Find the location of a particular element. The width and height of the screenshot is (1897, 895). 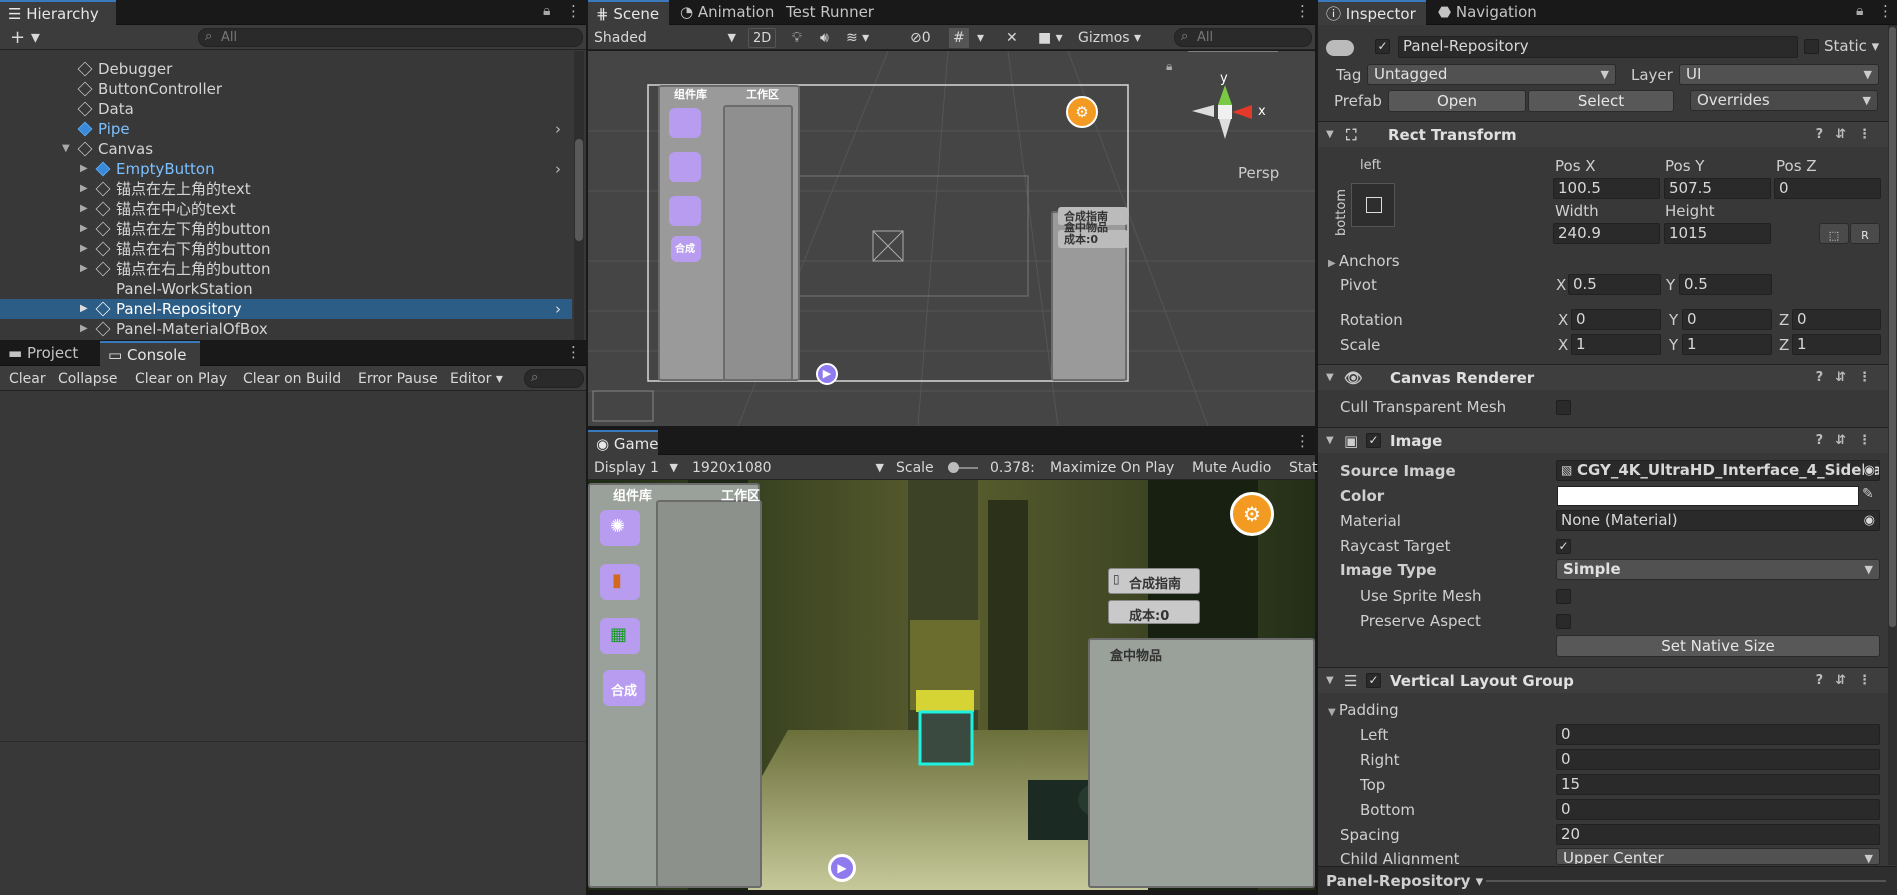

scale-z-field: 1 is located at coordinates (1836, 344).